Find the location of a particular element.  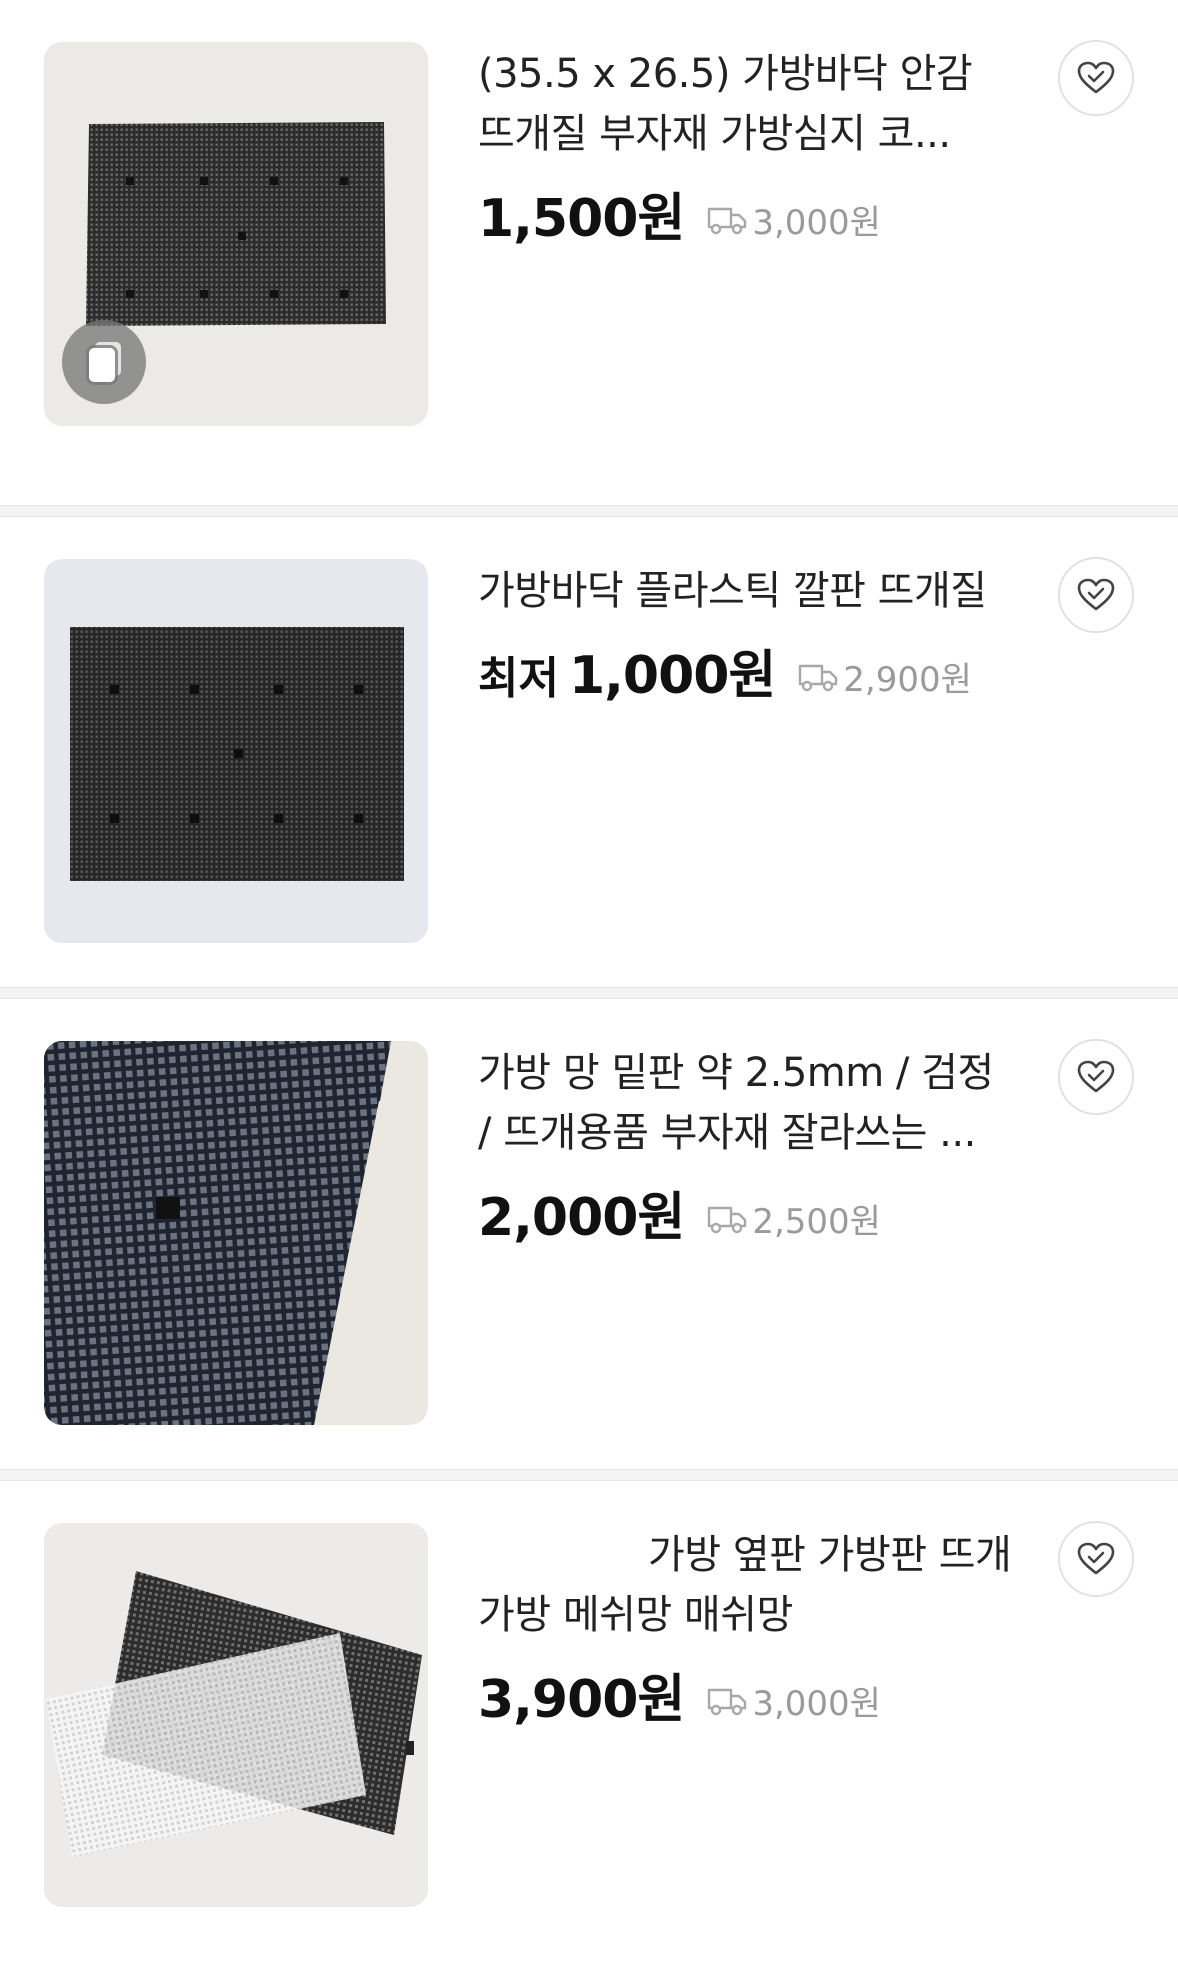

price-prefix: 최저 is located at coordinates (518, 678).